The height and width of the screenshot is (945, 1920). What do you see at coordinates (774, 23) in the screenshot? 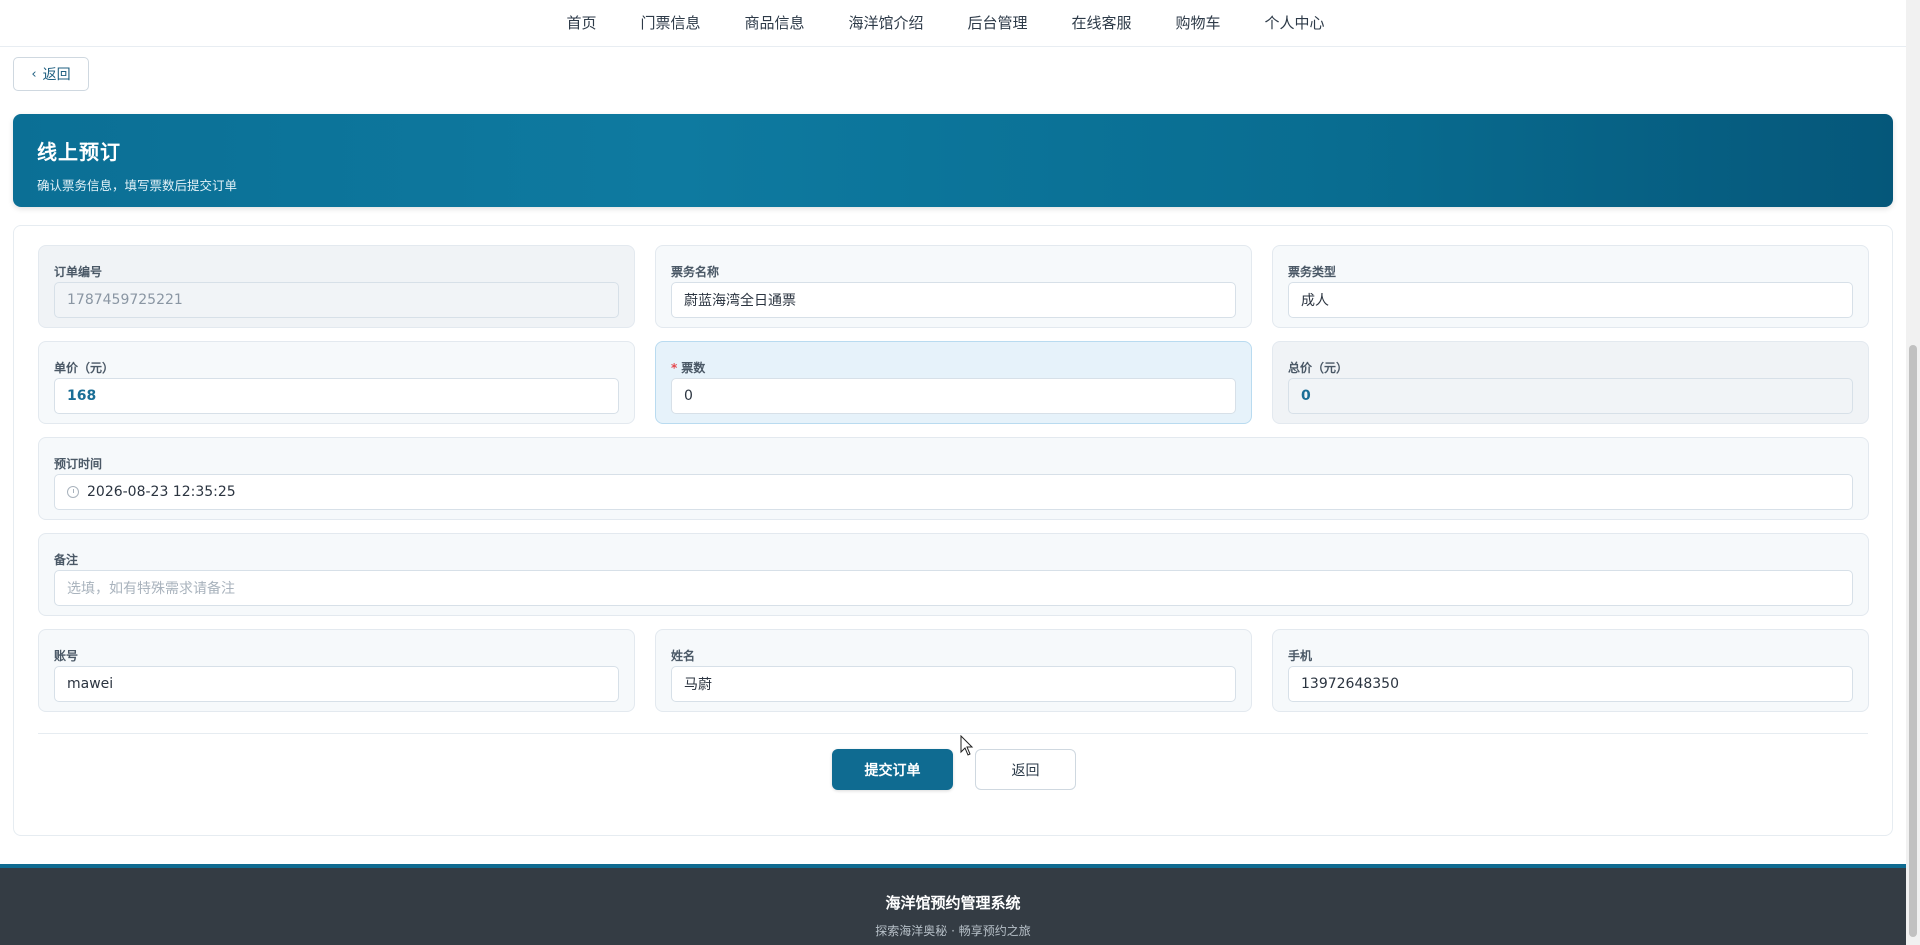
I see `nav-item-products: 商品信息` at bounding box center [774, 23].